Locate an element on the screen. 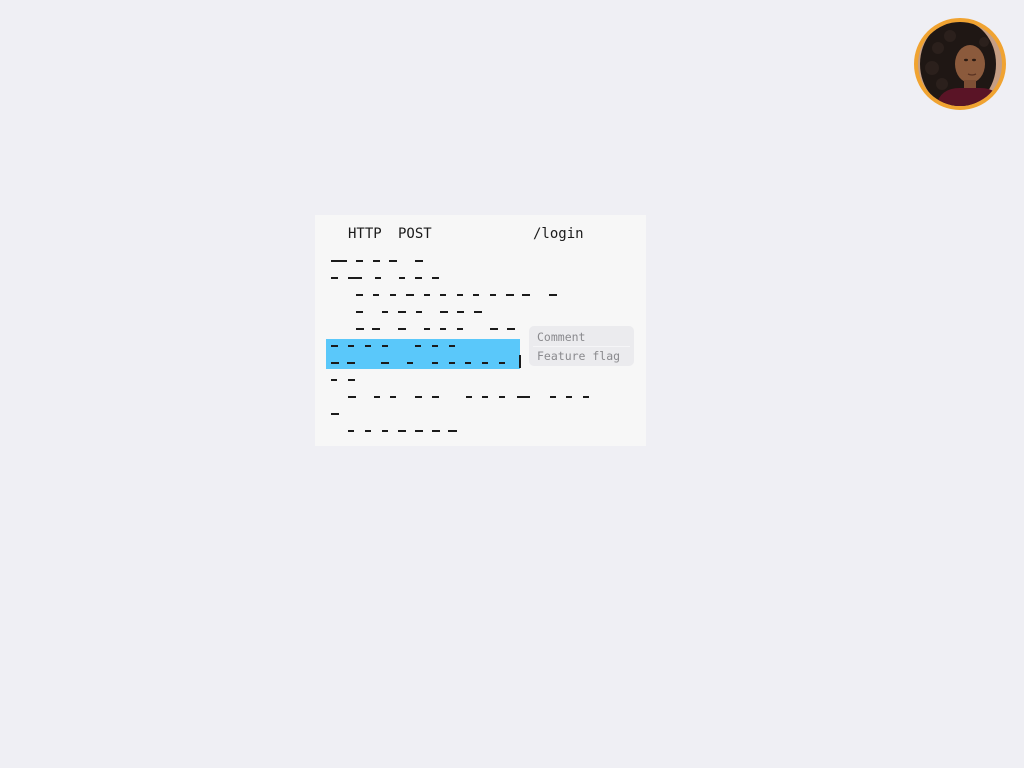 The height and width of the screenshot is (768, 1024). user-avatar is located at coordinates (960, 64).